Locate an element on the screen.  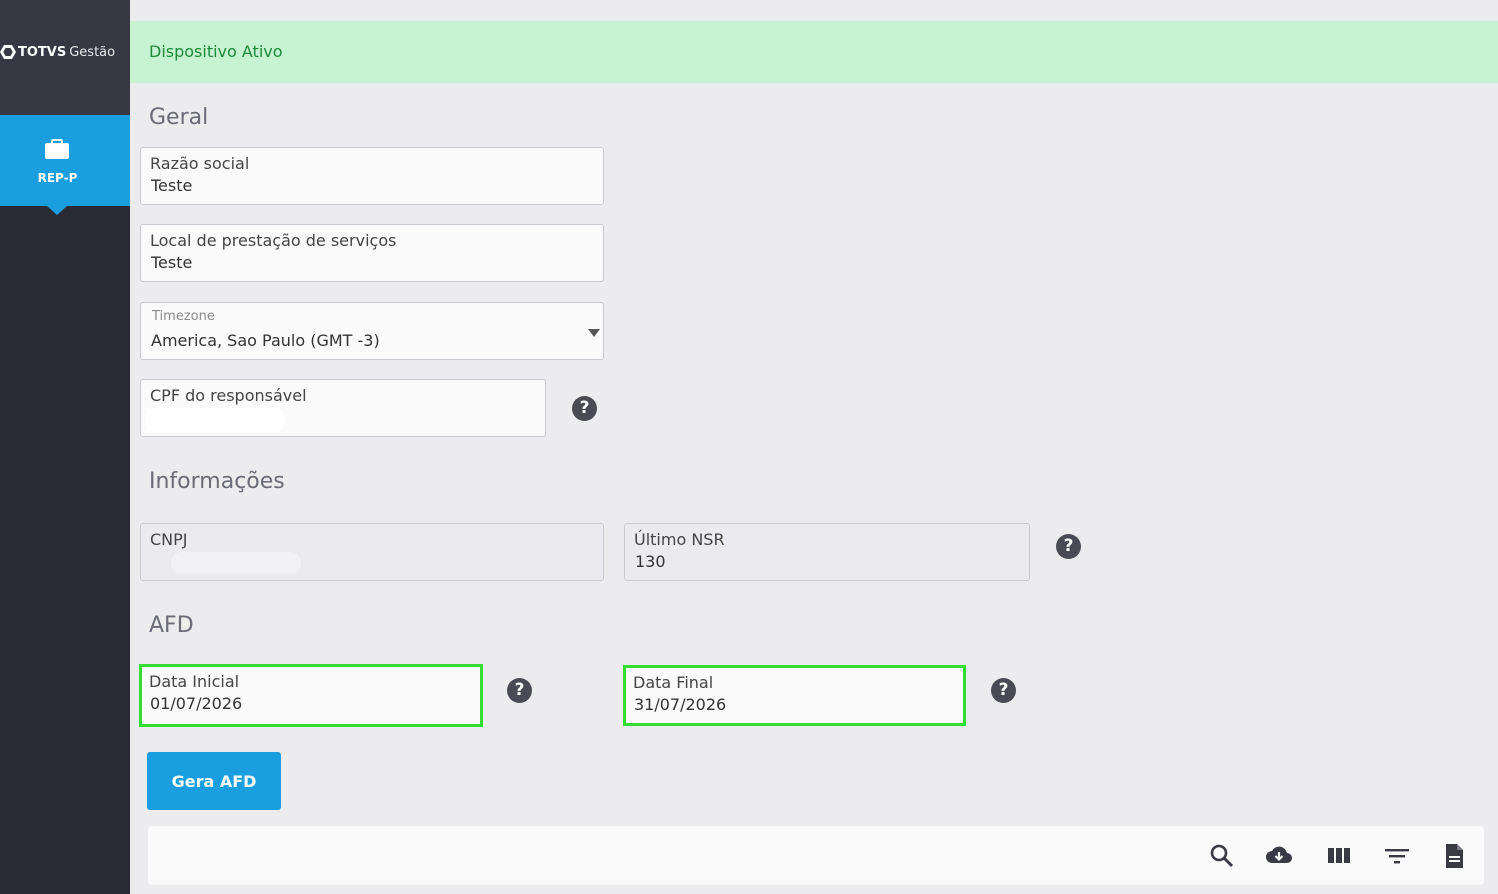
local-prestacao-value: Teste is located at coordinates (171, 262).